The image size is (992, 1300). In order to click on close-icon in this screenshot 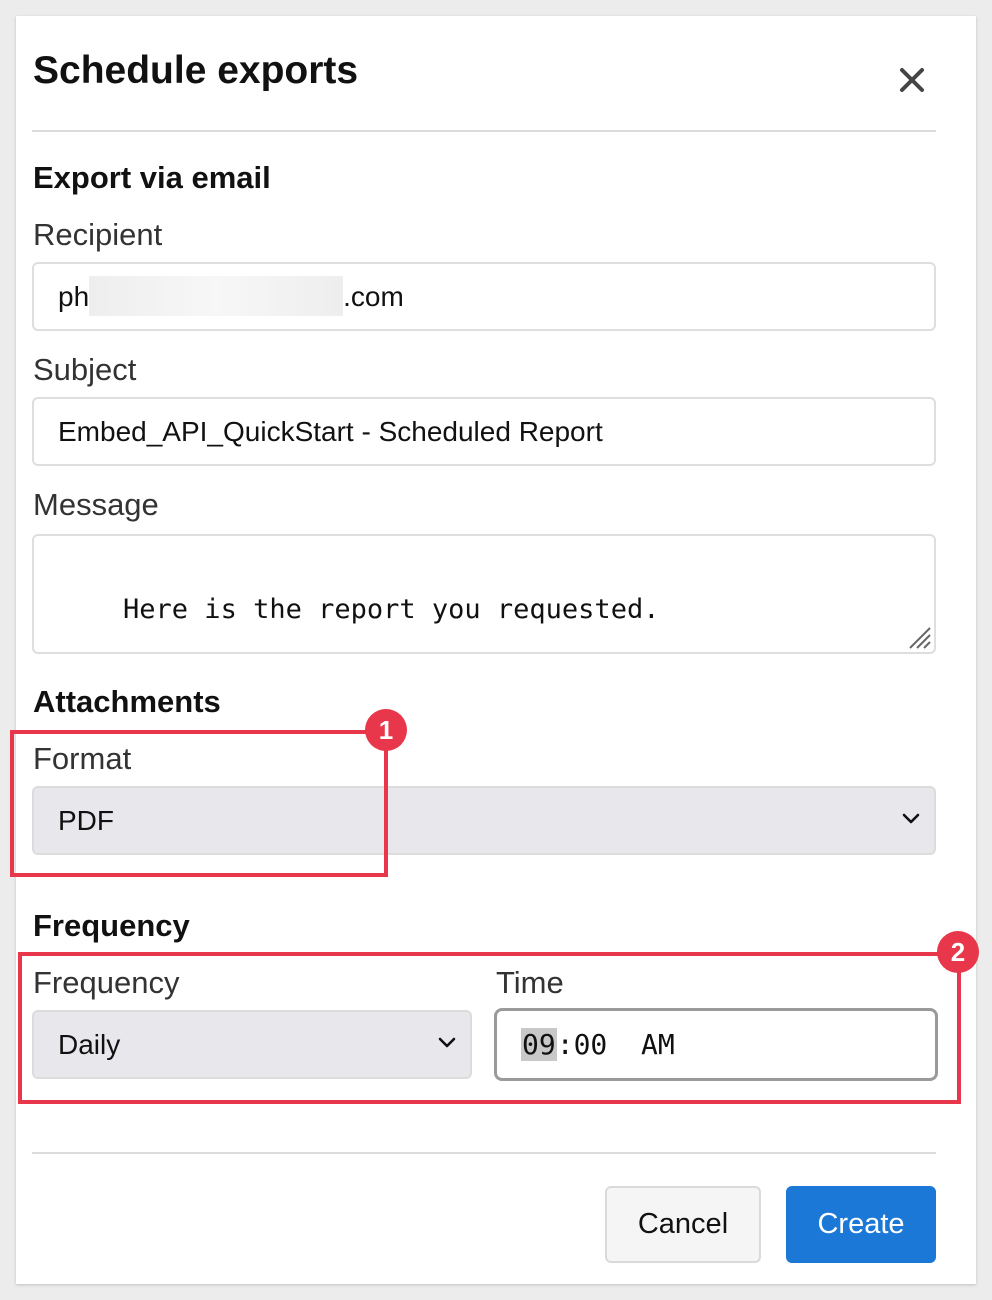, I will do `click(912, 80)`.